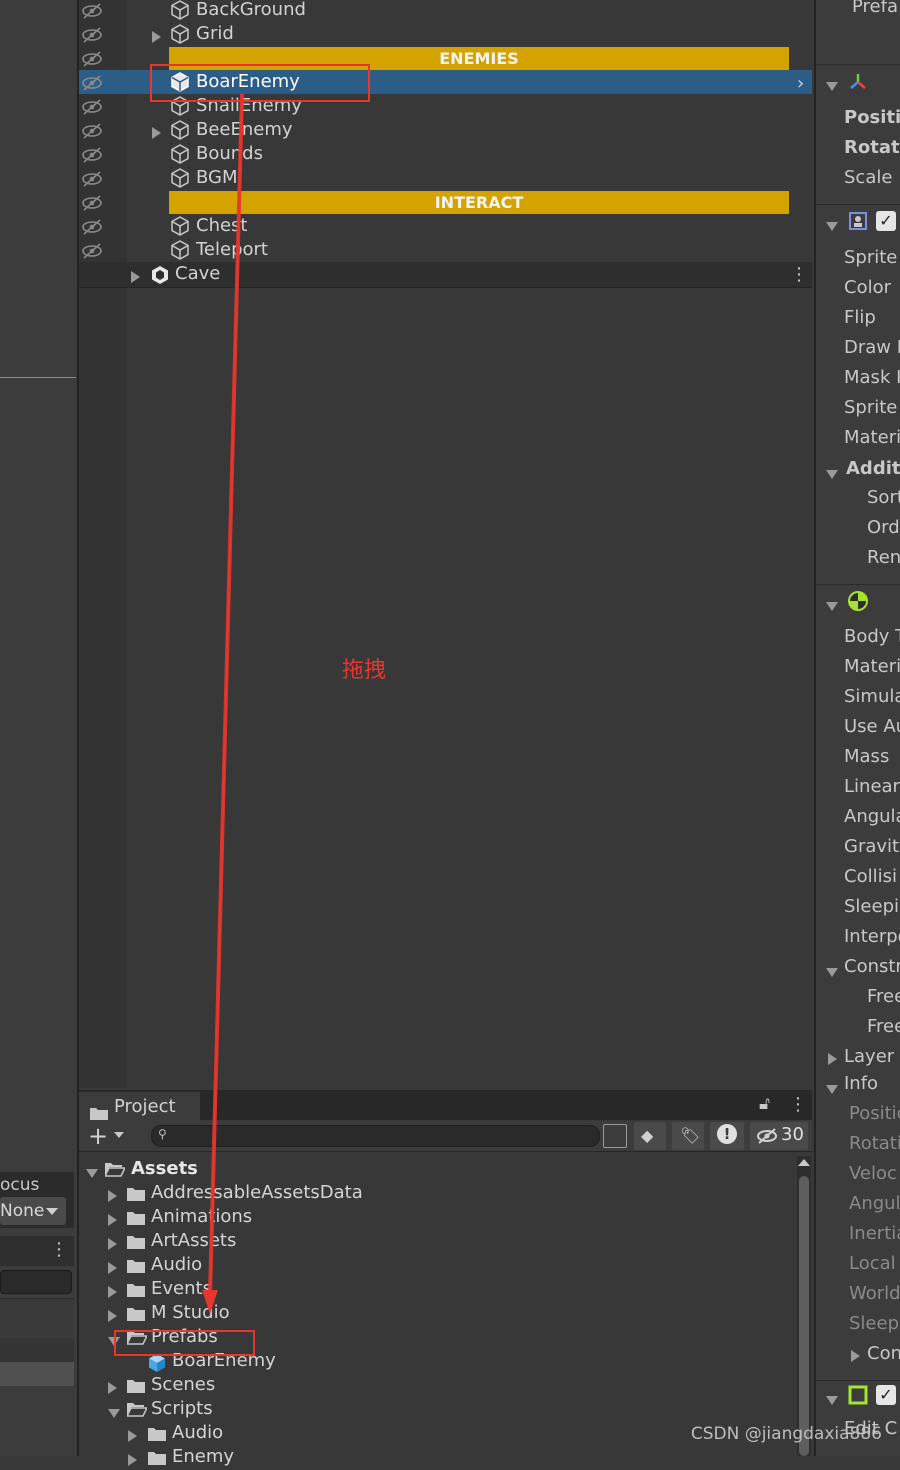 This screenshot has width=900, height=1470. I want to click on shapes-icon: ◆, so click(647, 1135).